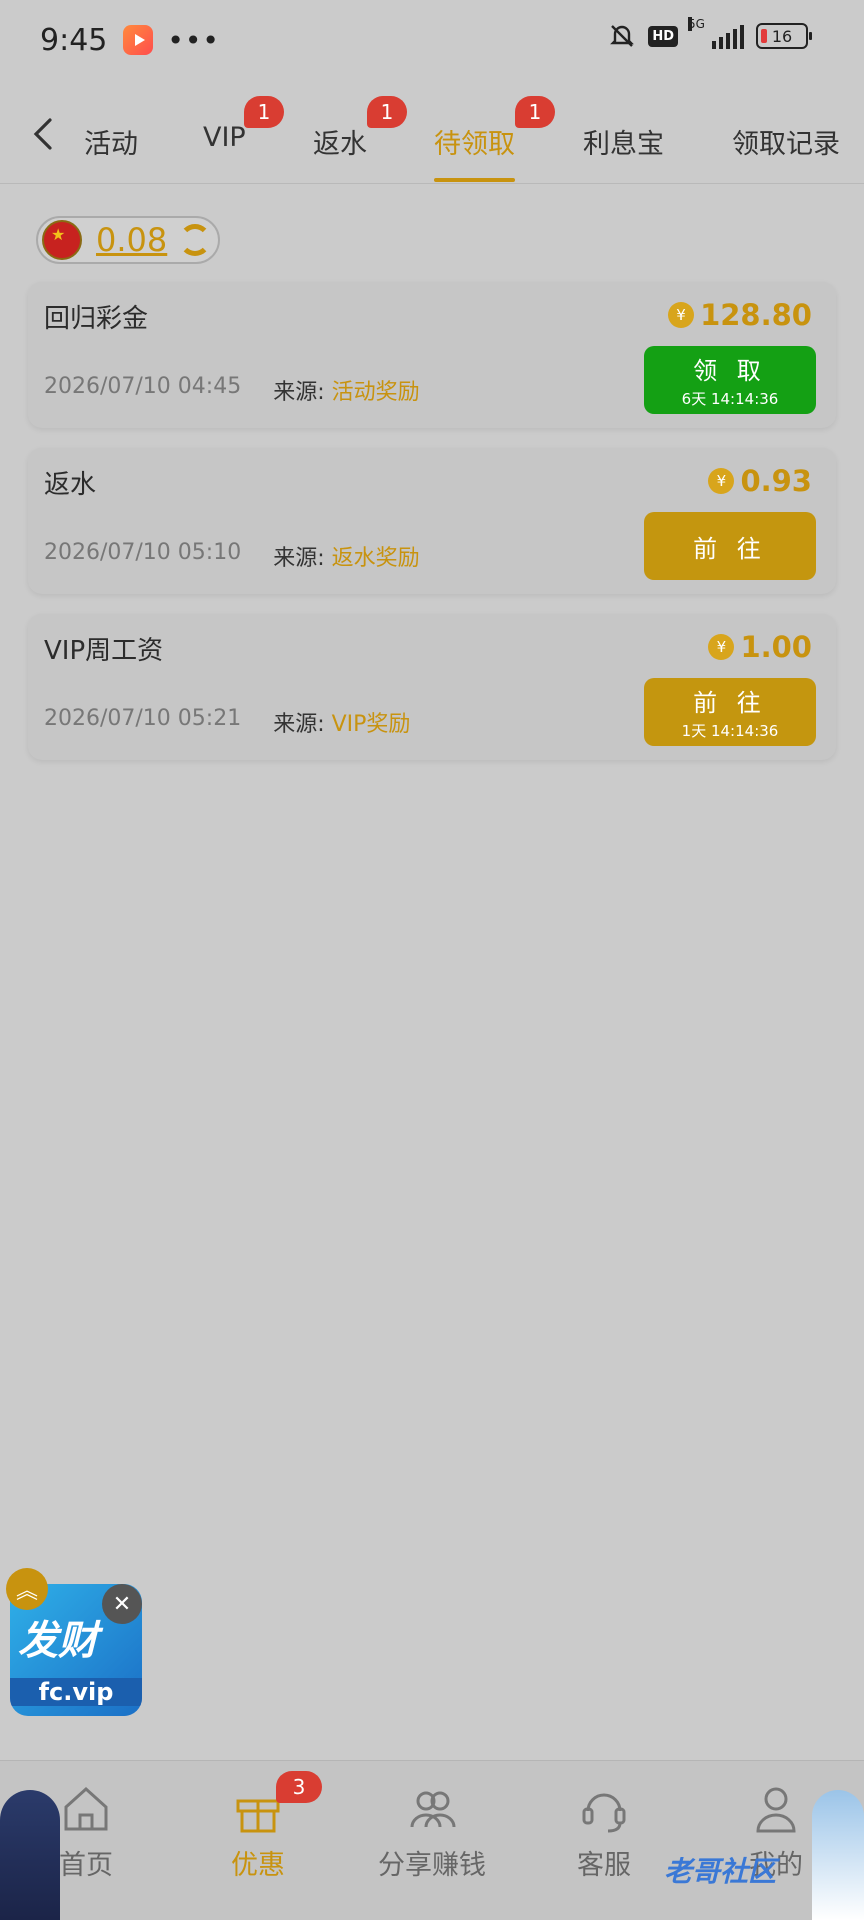 The width and height of the screenshot is (864, 1920). Describe the element at coordinates (623, 141) in the screenshot. I see `tab-interest: 利息宝` at that location.